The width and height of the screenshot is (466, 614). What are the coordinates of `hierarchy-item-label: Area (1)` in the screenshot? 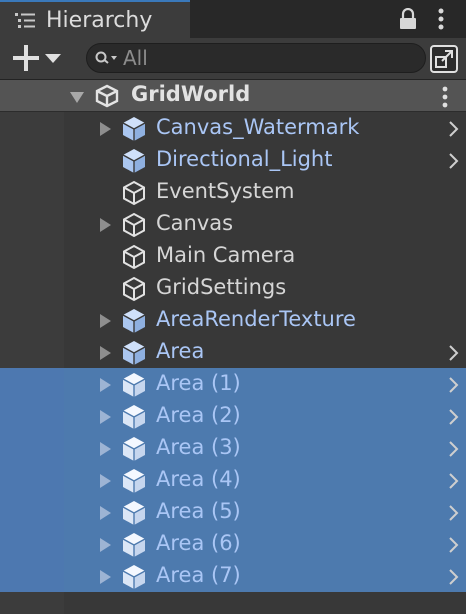 It's located at (198, 383).